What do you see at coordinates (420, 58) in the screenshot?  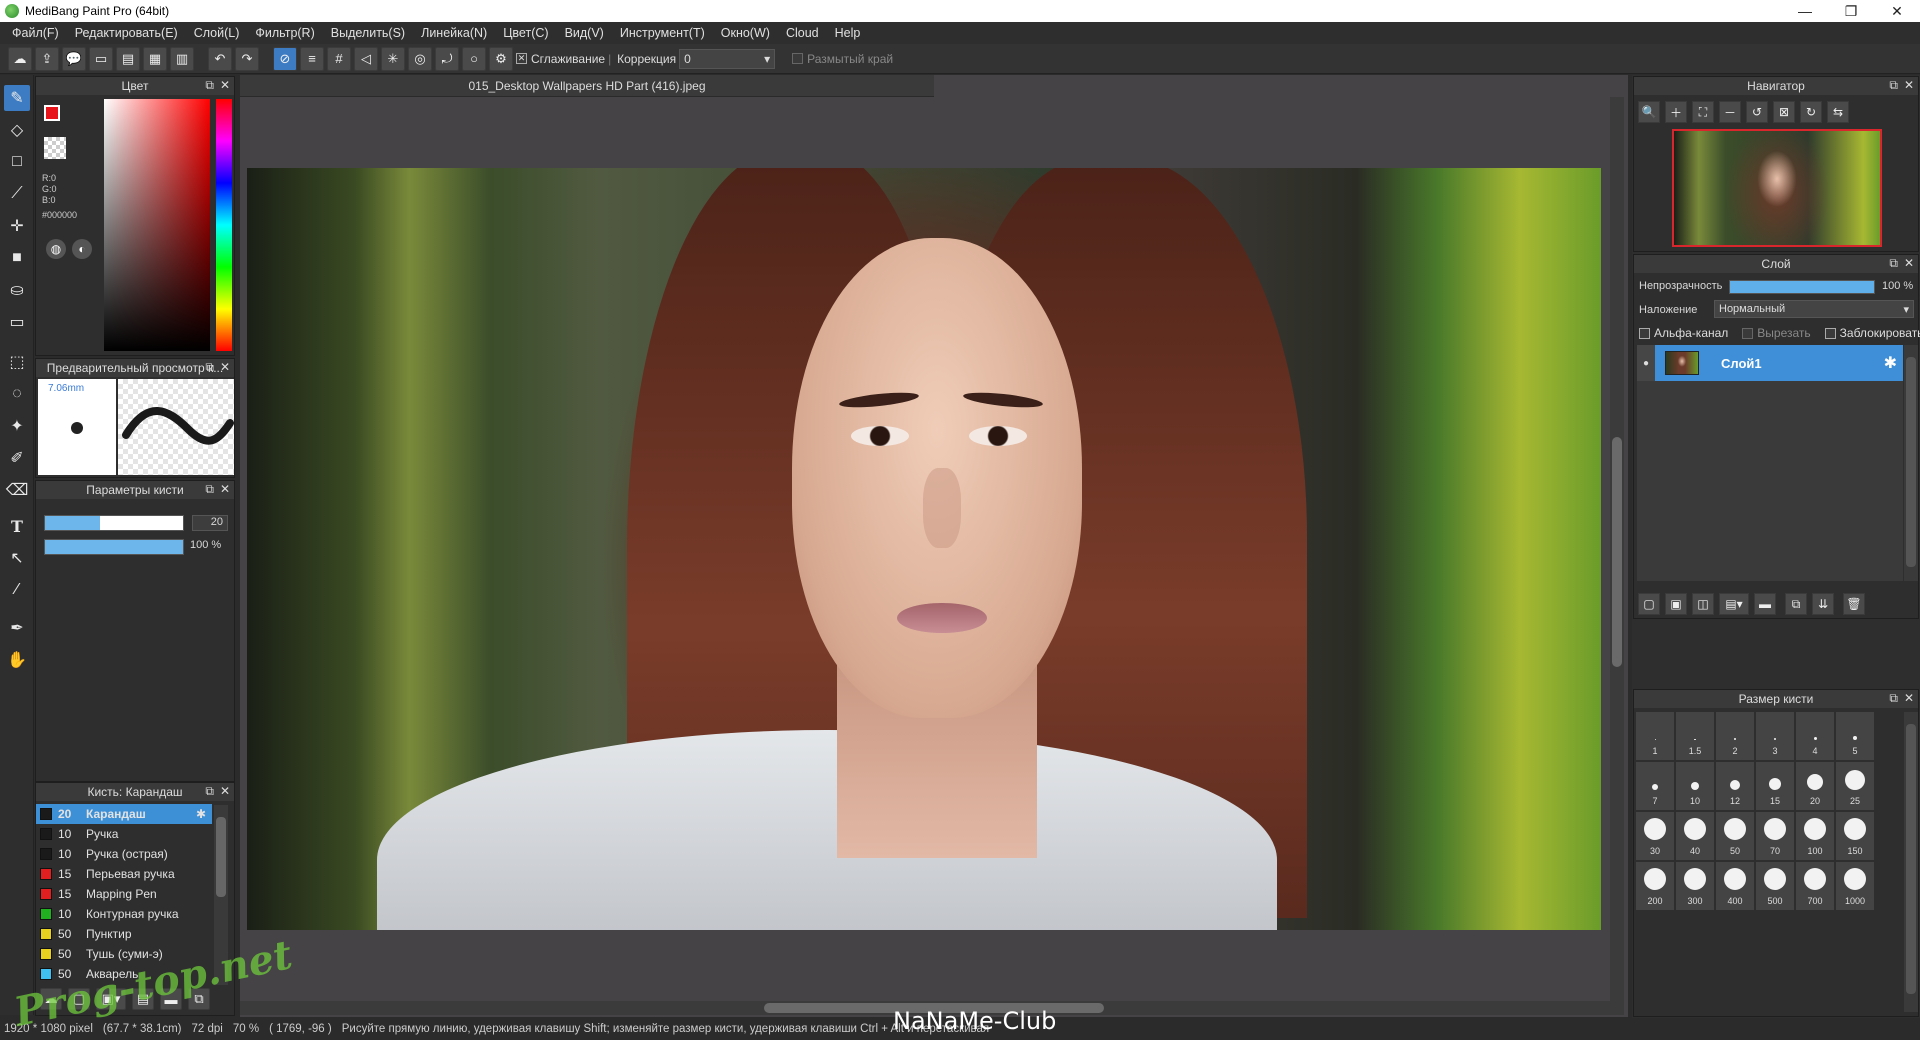 I see `concentric-snap-icon: ◎` at bounding box center [420, 58].